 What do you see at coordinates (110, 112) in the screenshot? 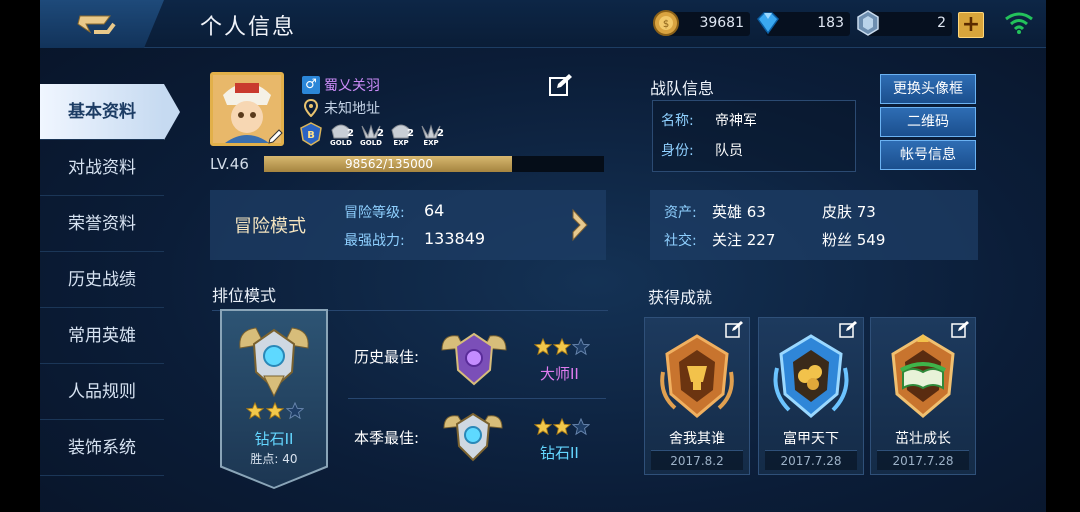
I see `sidebar-item-basic-info: 基本资料` at bounding box center [110, 112].